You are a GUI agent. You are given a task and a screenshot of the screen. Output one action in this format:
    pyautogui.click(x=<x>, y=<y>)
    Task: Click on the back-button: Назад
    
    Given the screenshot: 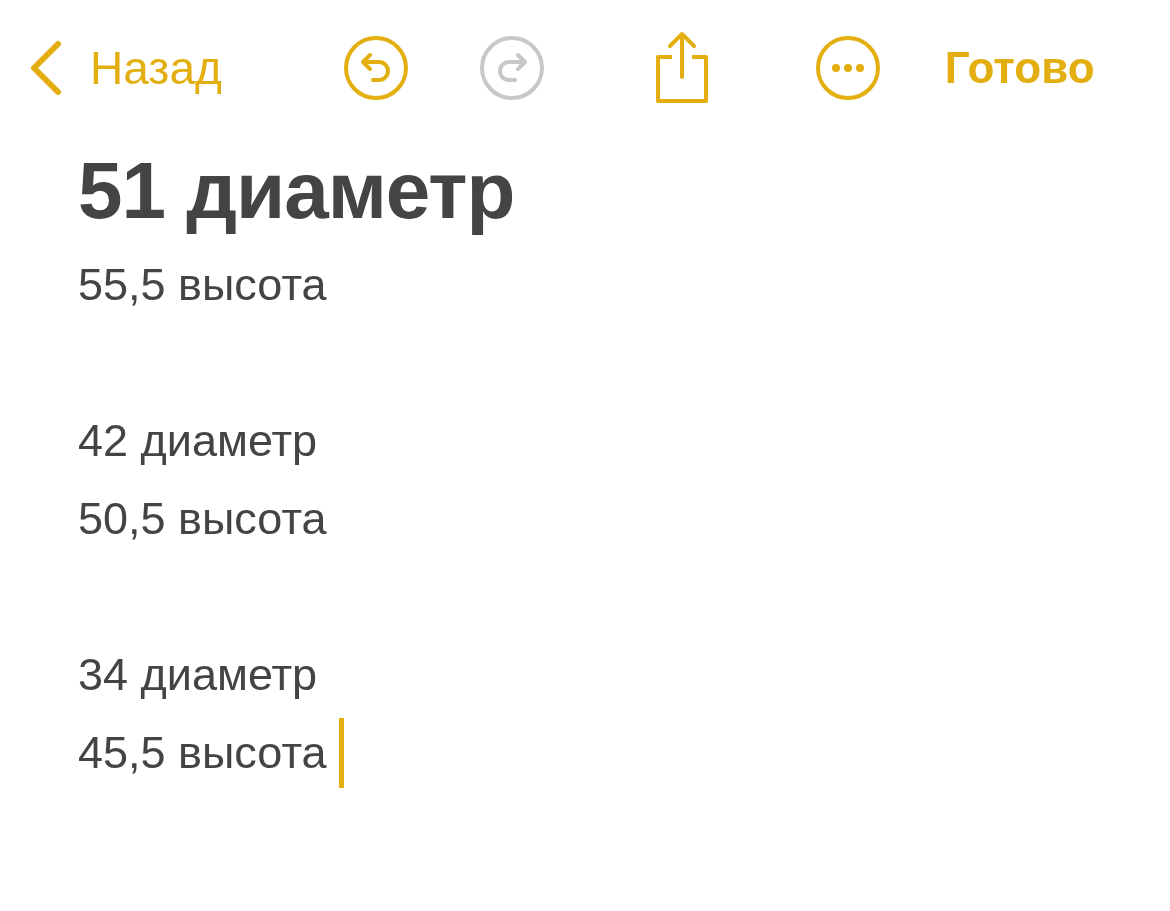 What is the action you would take?
    pyautogui.click(x=125, y=68)
    